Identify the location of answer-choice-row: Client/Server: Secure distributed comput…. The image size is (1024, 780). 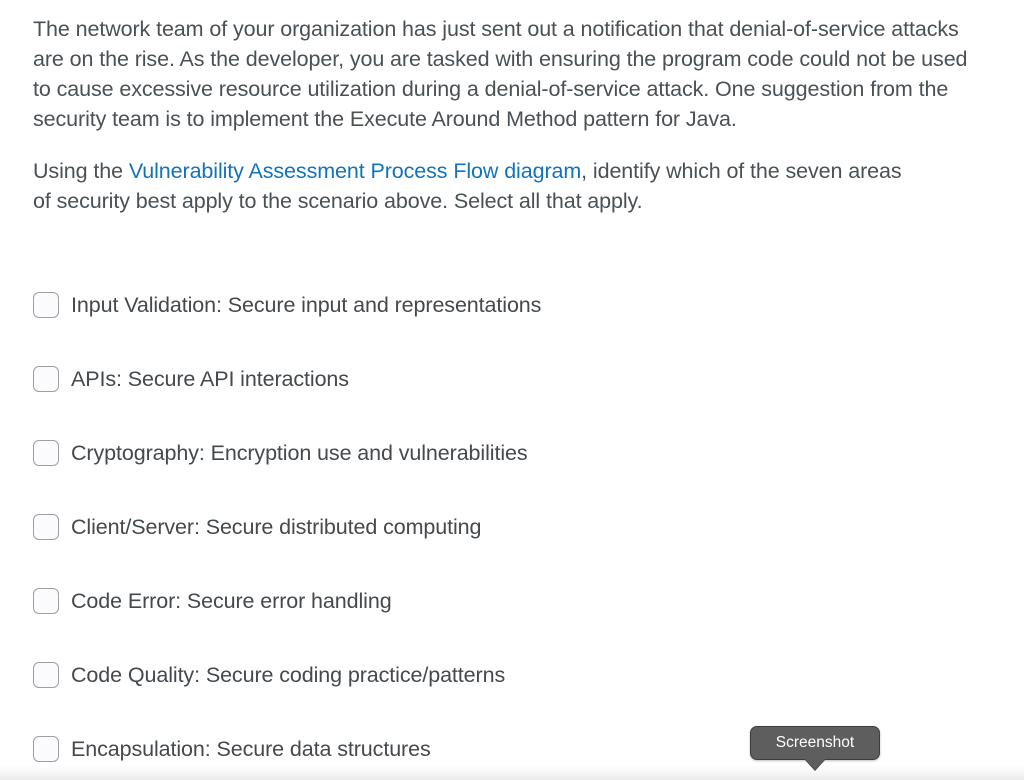
(518, 527).